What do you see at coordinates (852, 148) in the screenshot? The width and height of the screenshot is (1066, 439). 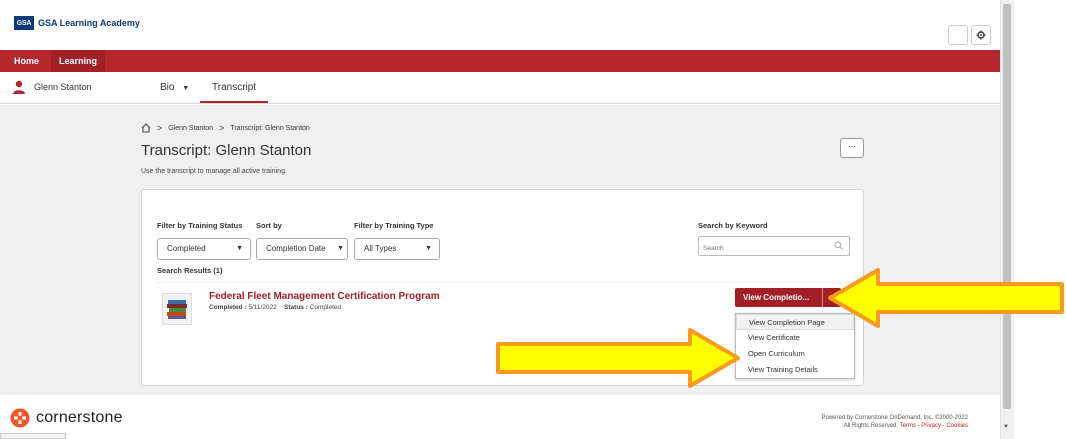 I see `more-options-button: ···` at bounding box center [852, 148].